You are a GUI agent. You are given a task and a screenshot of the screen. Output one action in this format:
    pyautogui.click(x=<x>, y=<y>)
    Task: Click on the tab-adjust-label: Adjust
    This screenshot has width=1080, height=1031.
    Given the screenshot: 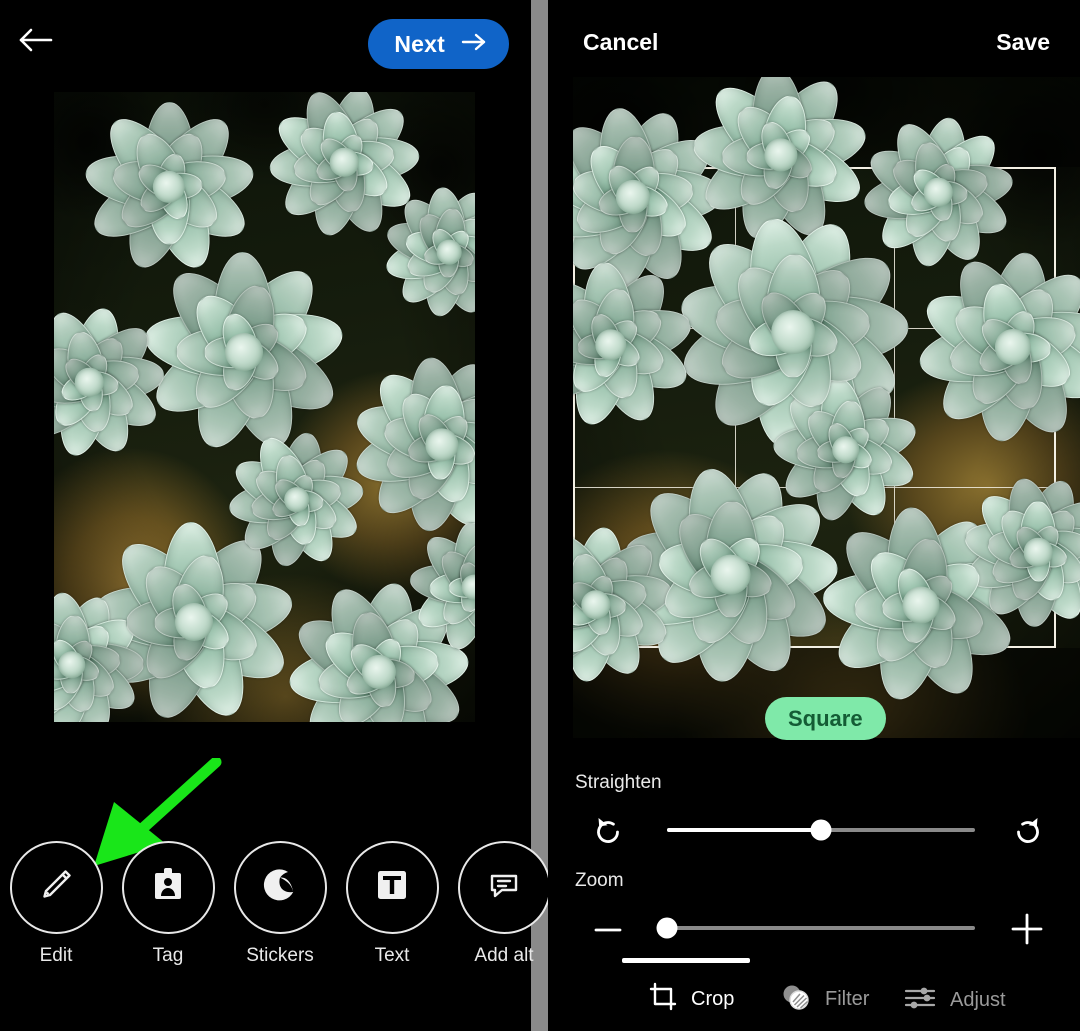 What is the action you would take?
    pyautogui.click(x=978, y=1000)
    